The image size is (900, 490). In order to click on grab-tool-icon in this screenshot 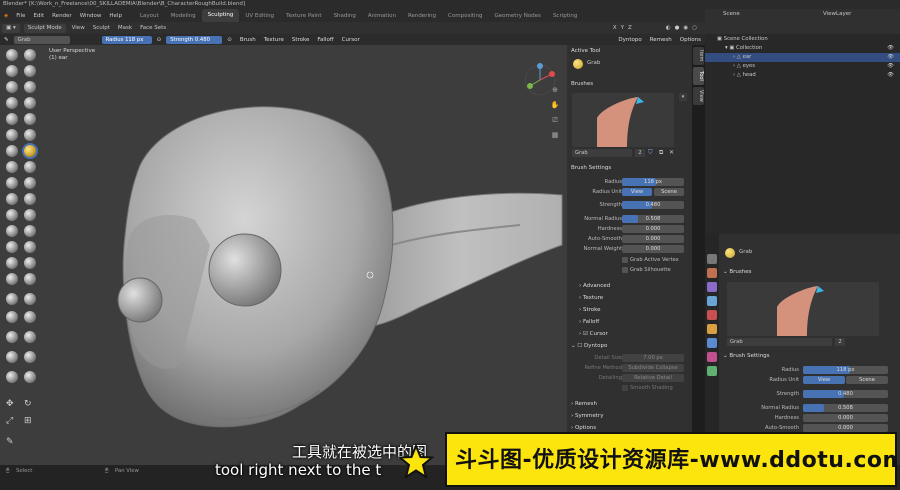, I will do `click(30, 151)`.